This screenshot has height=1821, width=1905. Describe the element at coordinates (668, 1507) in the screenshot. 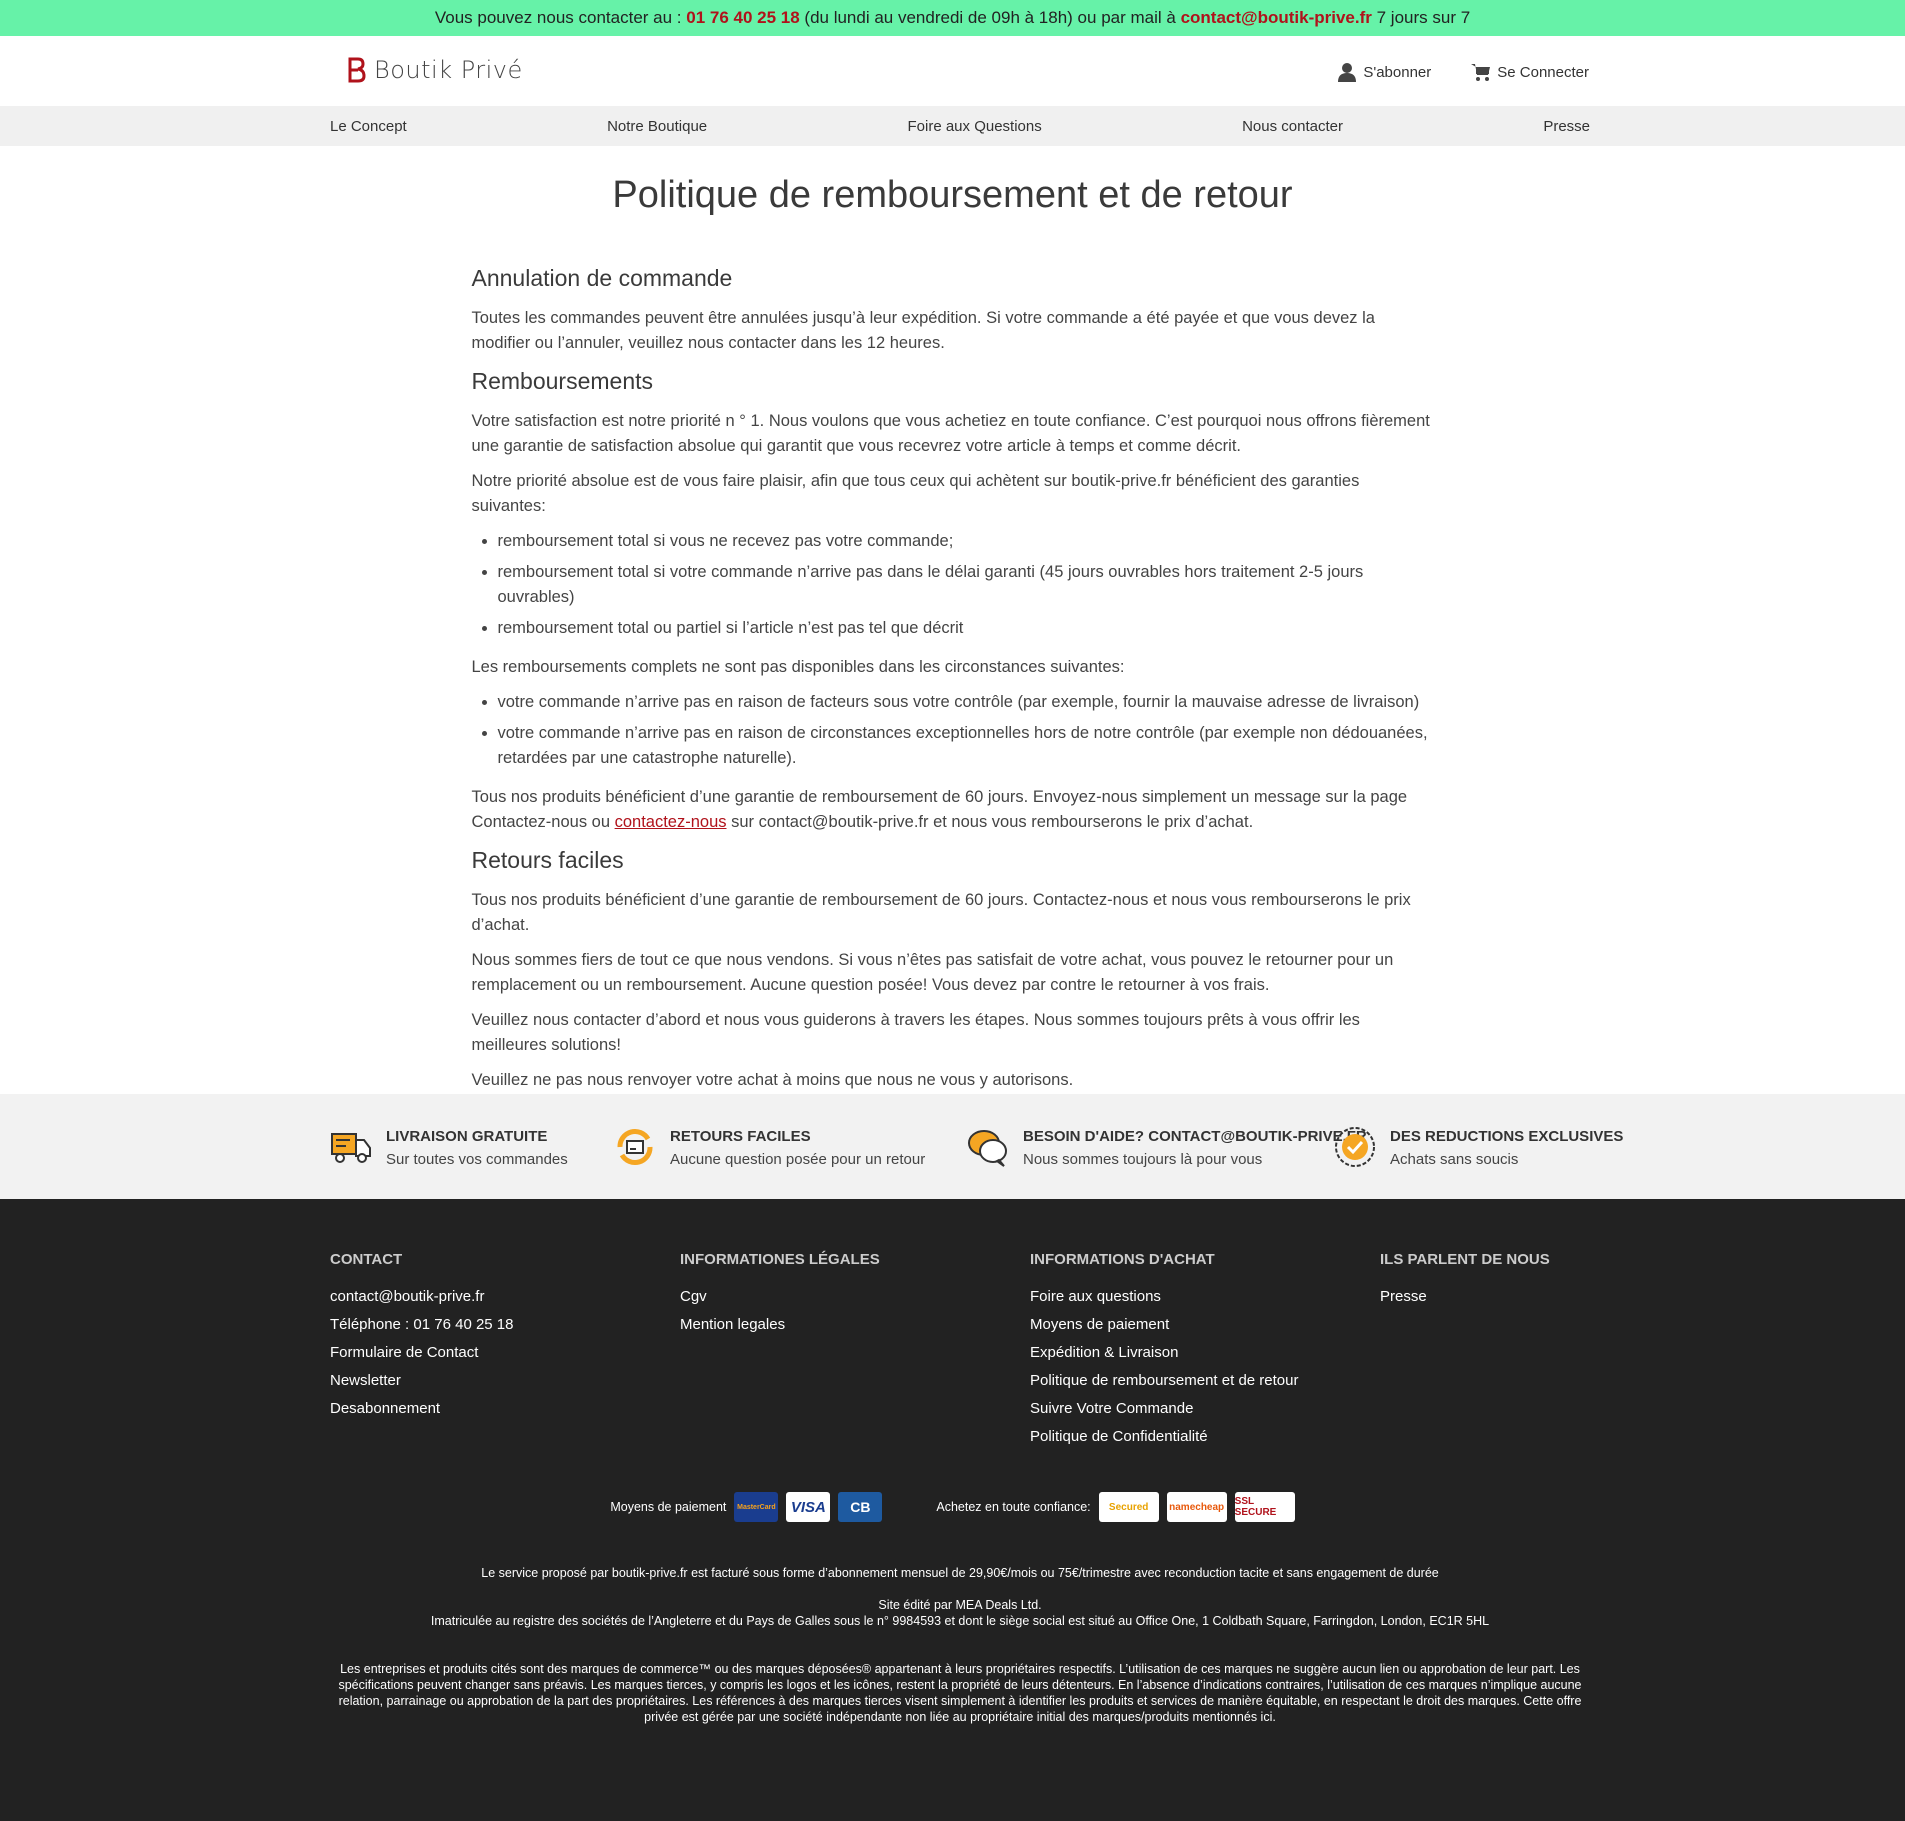

I see `payment-label: Moyens de paiement` at that location.